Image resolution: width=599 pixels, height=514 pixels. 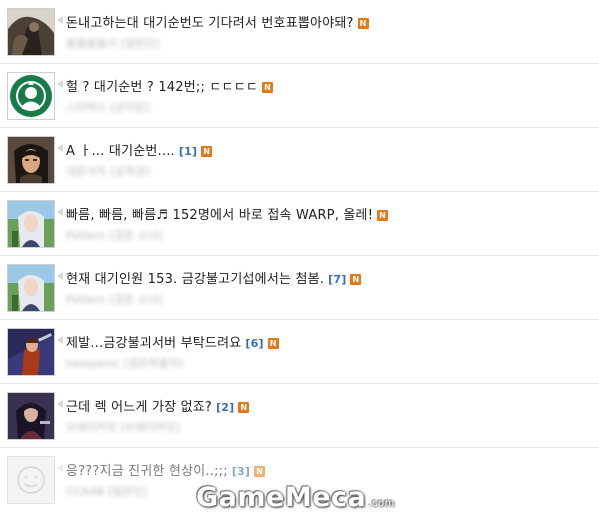 I want to click on comment-count: [2], so click(x=225, y=407).